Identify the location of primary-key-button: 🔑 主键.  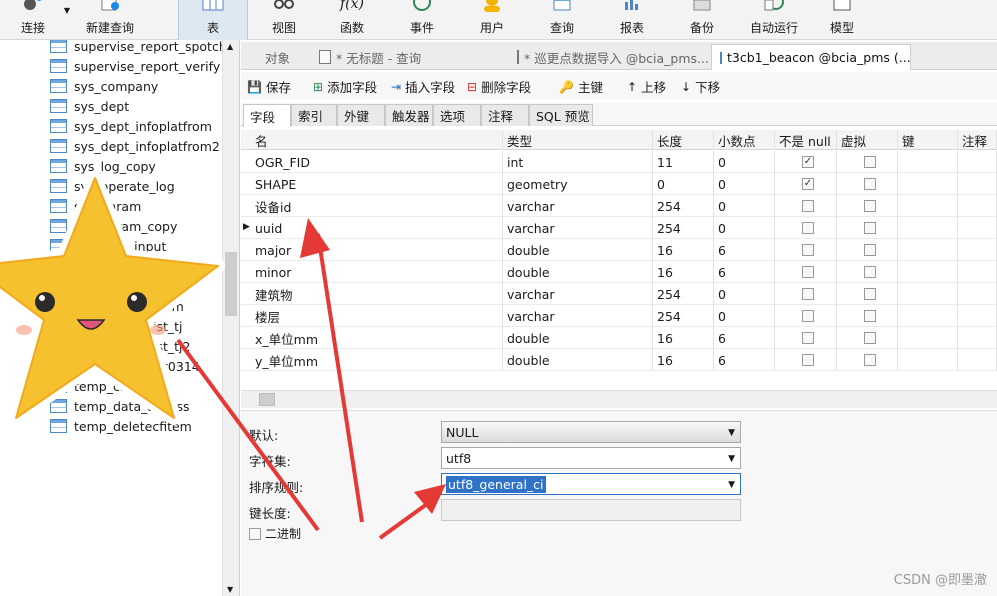
(581, 86).